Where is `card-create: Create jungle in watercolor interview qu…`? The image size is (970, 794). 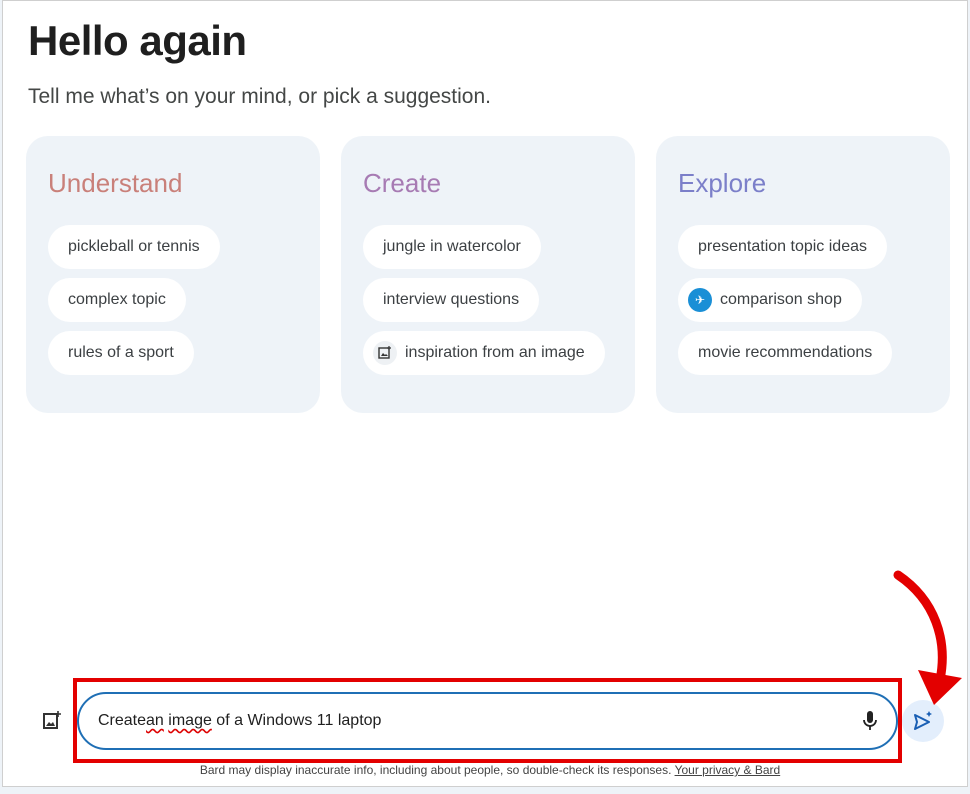
card-create: Create jungle in watercolor interview qu… is located at coordinates (488, 274).